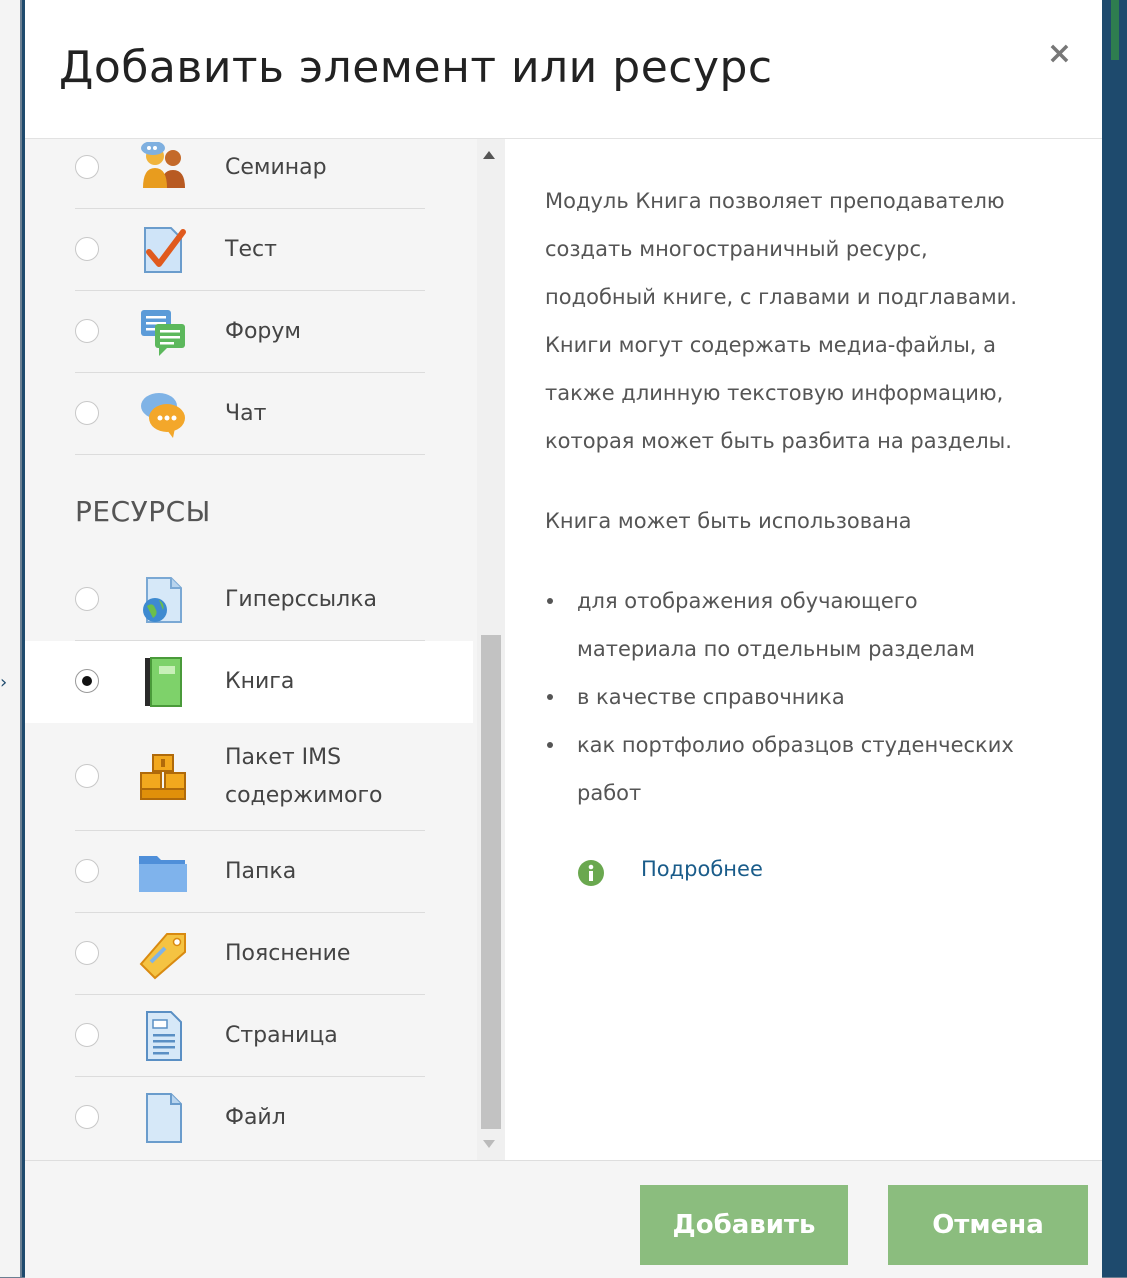  I want to click on option-url: Гиперссылка, so click(249, 600).